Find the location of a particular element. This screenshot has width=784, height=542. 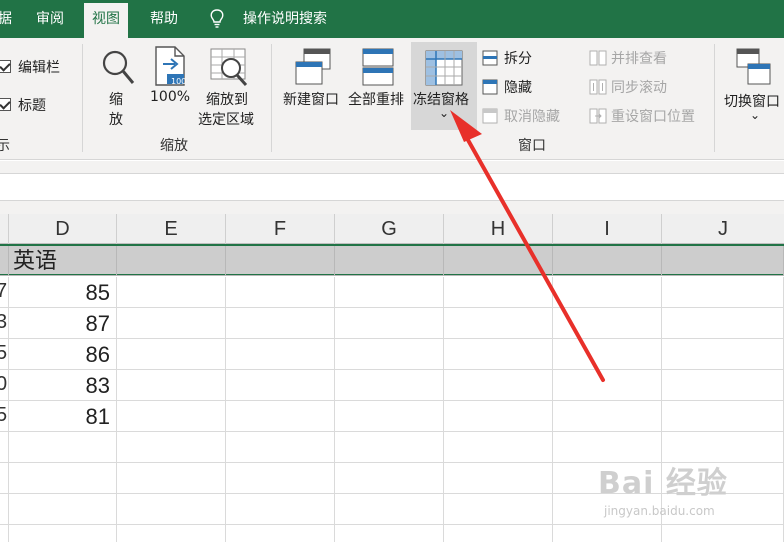

header-cell-english: 英语 is located at coordinates (63, 261).